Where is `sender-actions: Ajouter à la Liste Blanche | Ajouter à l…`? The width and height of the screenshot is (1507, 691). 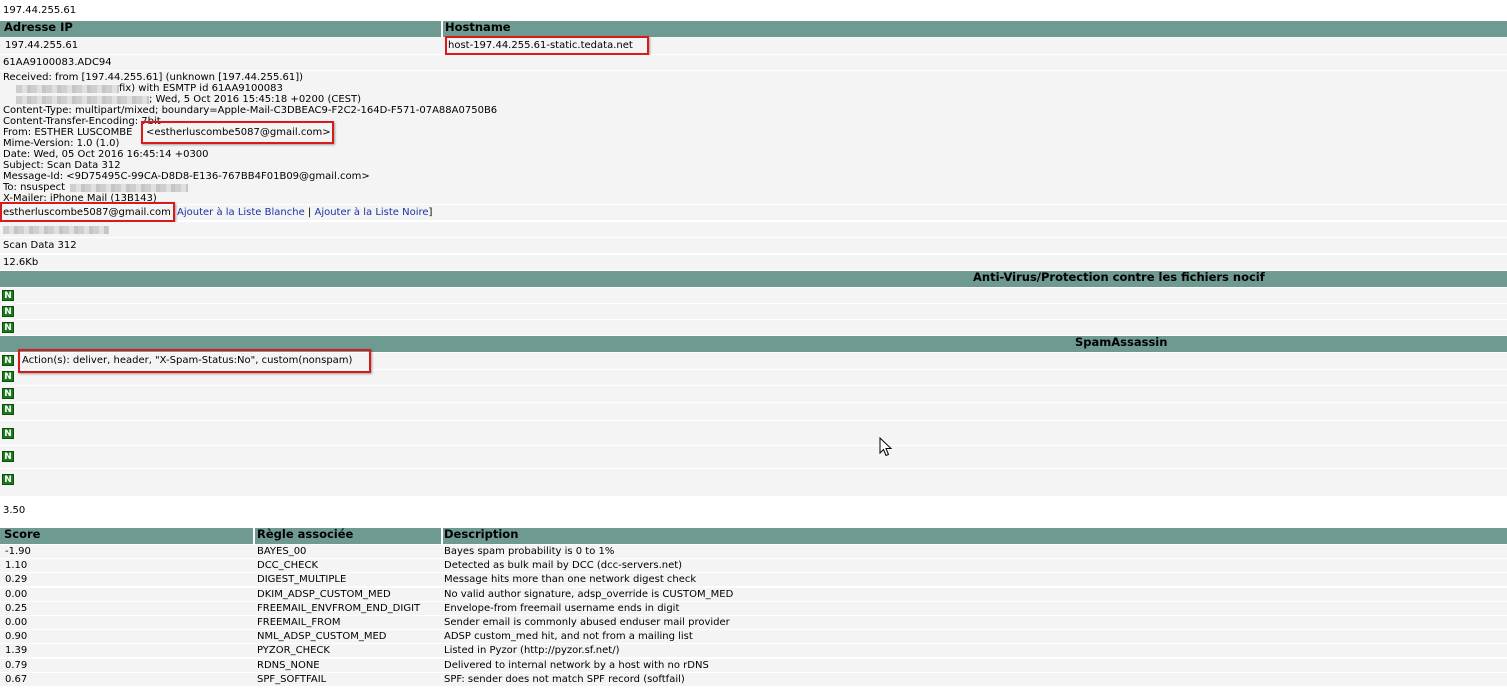 sender-actions: Ajouter à la Liste Blanche | Ajouter à l… is located at coordinates (304, 212).